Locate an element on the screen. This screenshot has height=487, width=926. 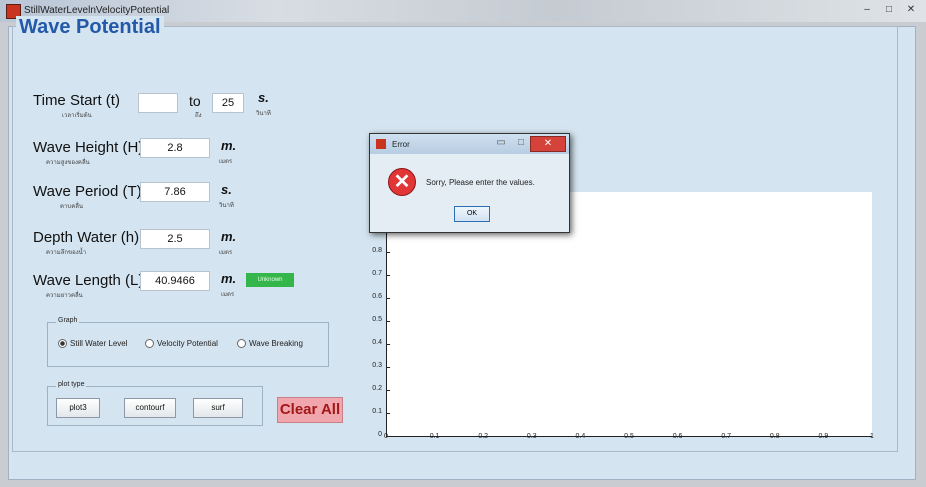
time-unit: s. is located at coordinates (263, 97).